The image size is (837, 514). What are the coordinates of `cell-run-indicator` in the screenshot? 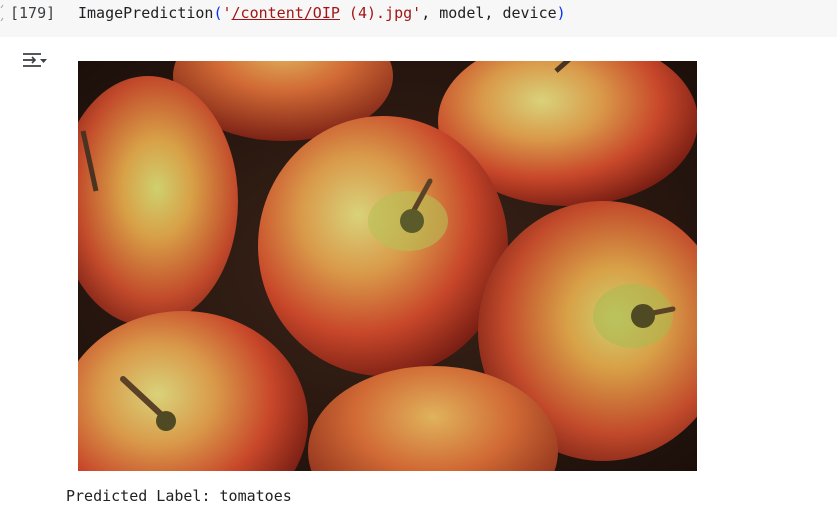 It's located at (2, 15).